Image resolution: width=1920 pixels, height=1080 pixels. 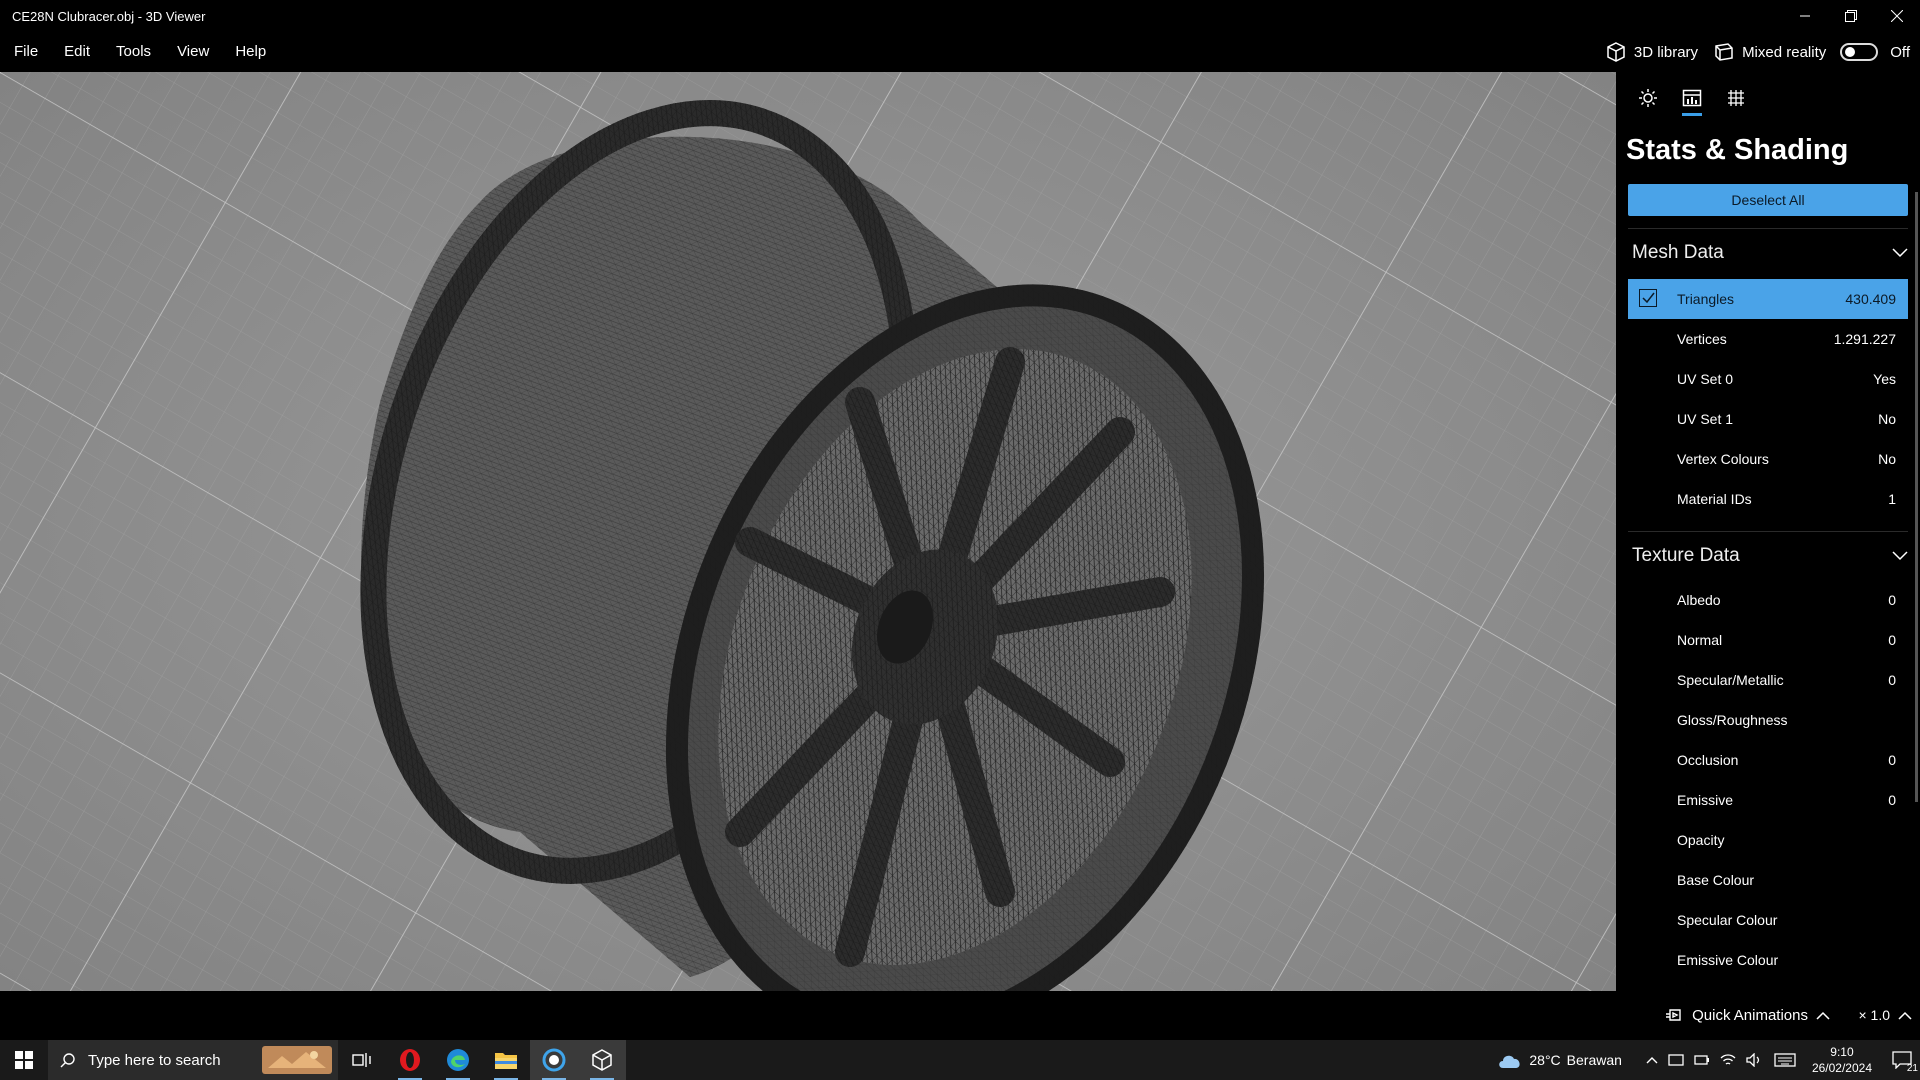 I want to click on status-bar: Quick Animations × 1.0, so click(x=960, y=1015).